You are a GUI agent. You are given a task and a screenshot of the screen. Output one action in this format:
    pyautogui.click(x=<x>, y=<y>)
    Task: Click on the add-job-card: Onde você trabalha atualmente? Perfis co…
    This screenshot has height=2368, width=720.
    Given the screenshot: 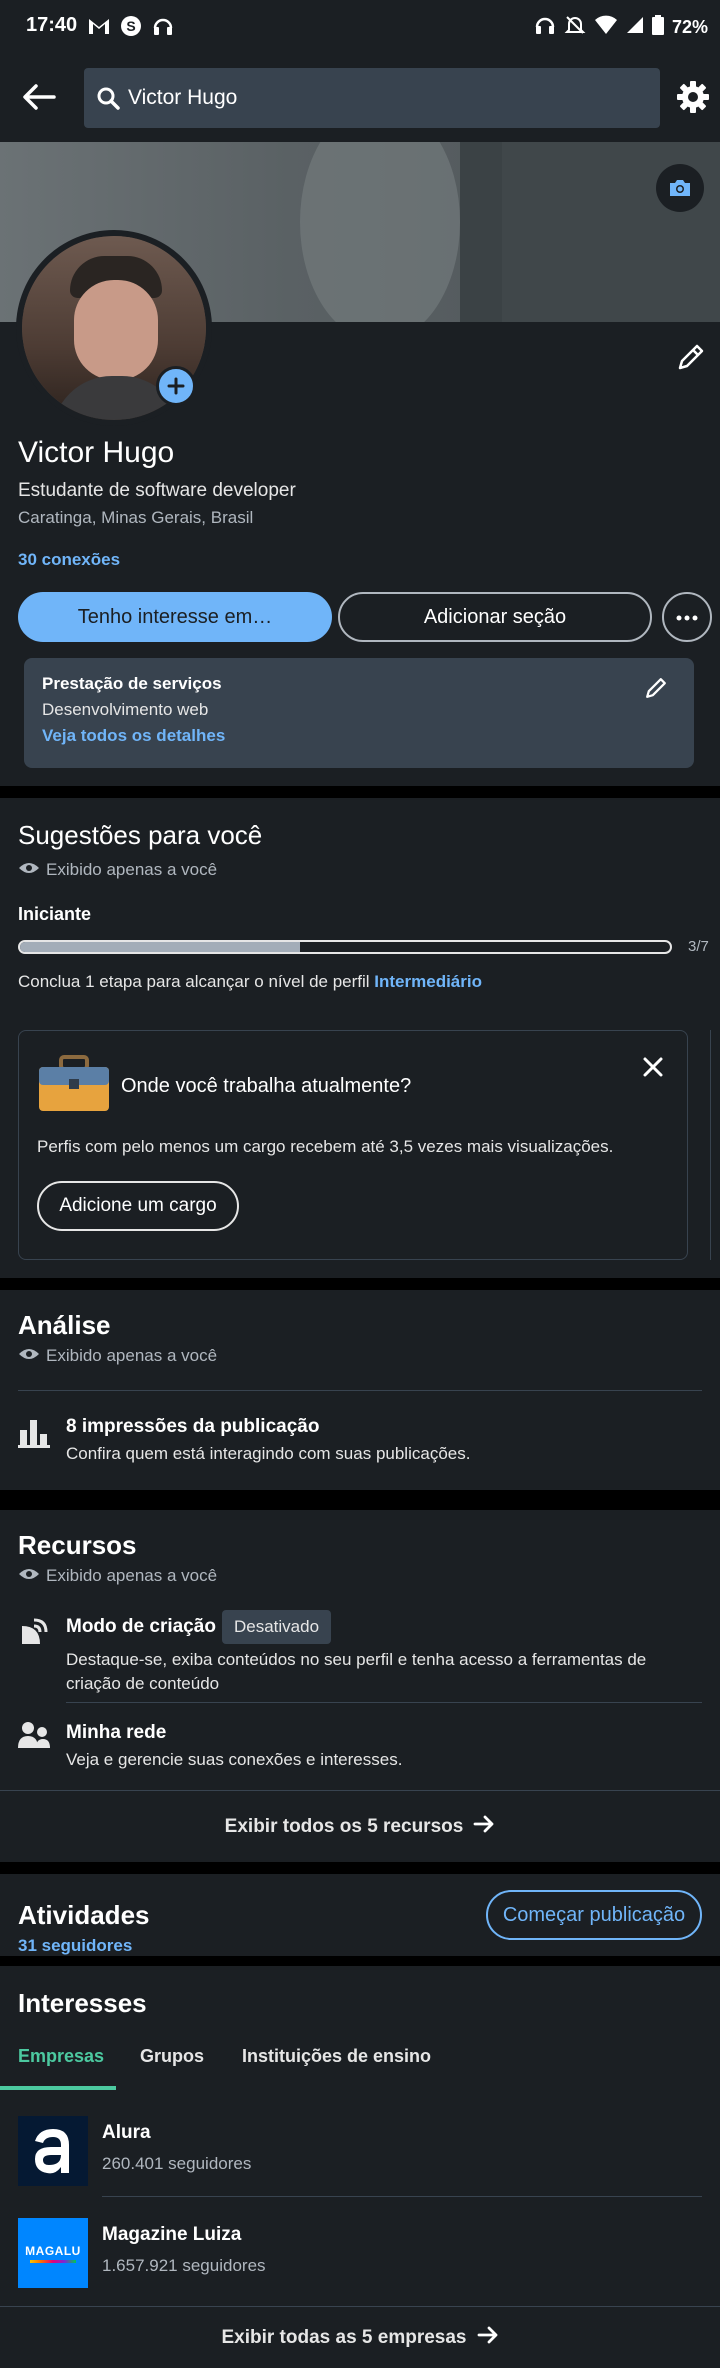 What is the action you would take?
    pyautogui.click(x=353, y=1145)
    